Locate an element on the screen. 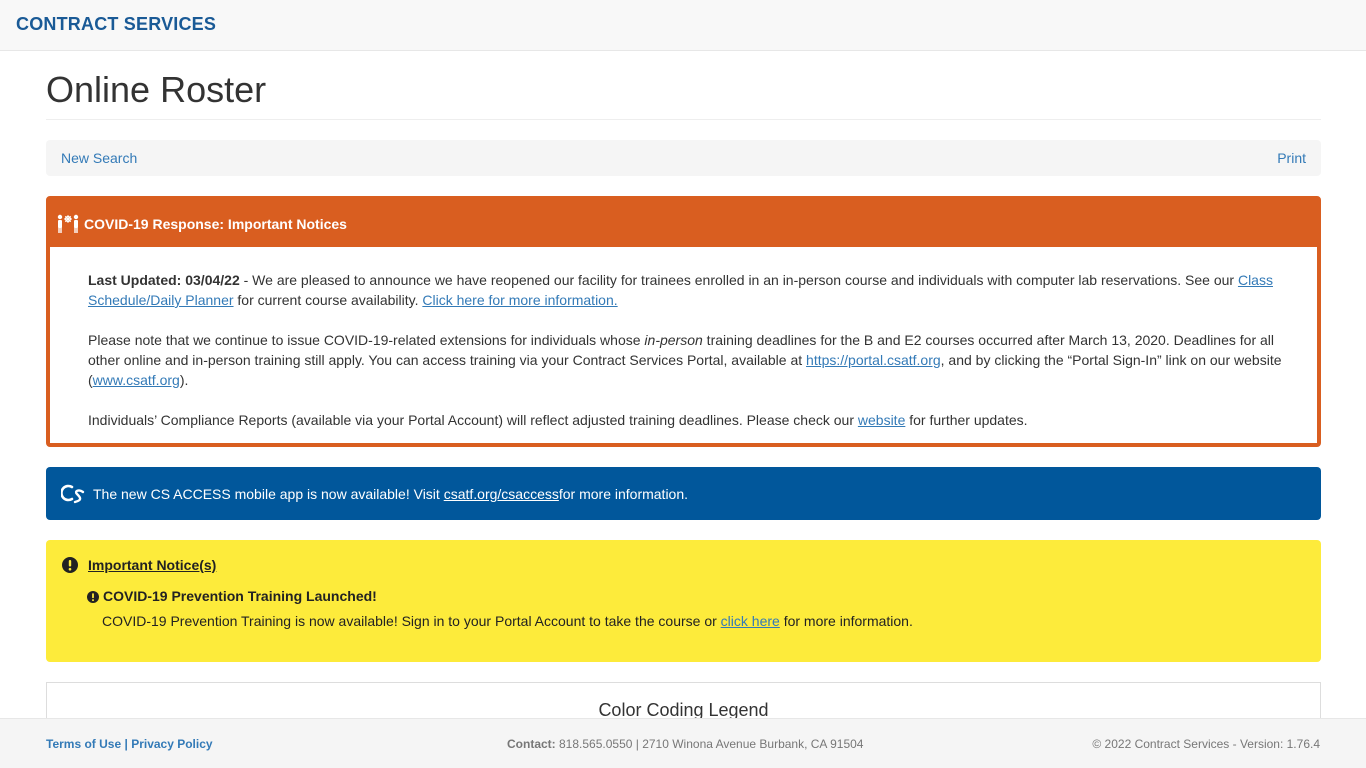  privacy-policy-link: Privacy Policy is located at coordinates (171, 744).